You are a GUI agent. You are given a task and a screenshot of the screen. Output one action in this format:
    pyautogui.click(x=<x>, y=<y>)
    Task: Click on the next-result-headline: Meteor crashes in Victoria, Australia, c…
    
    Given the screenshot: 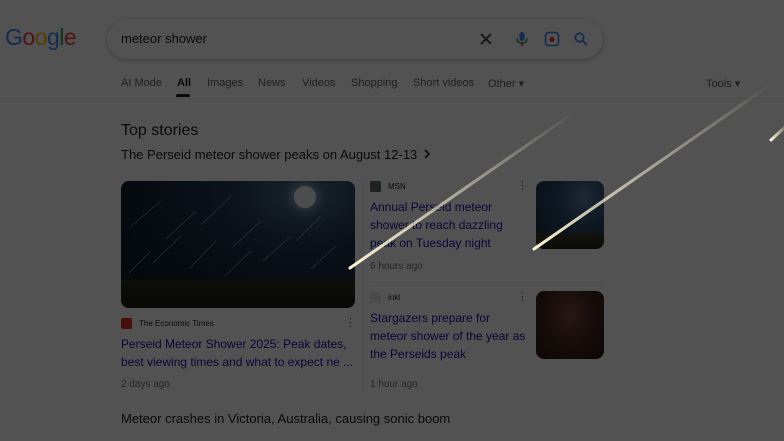 What is the action you would take?
    pyautogui.click(x=285, y=418)
    